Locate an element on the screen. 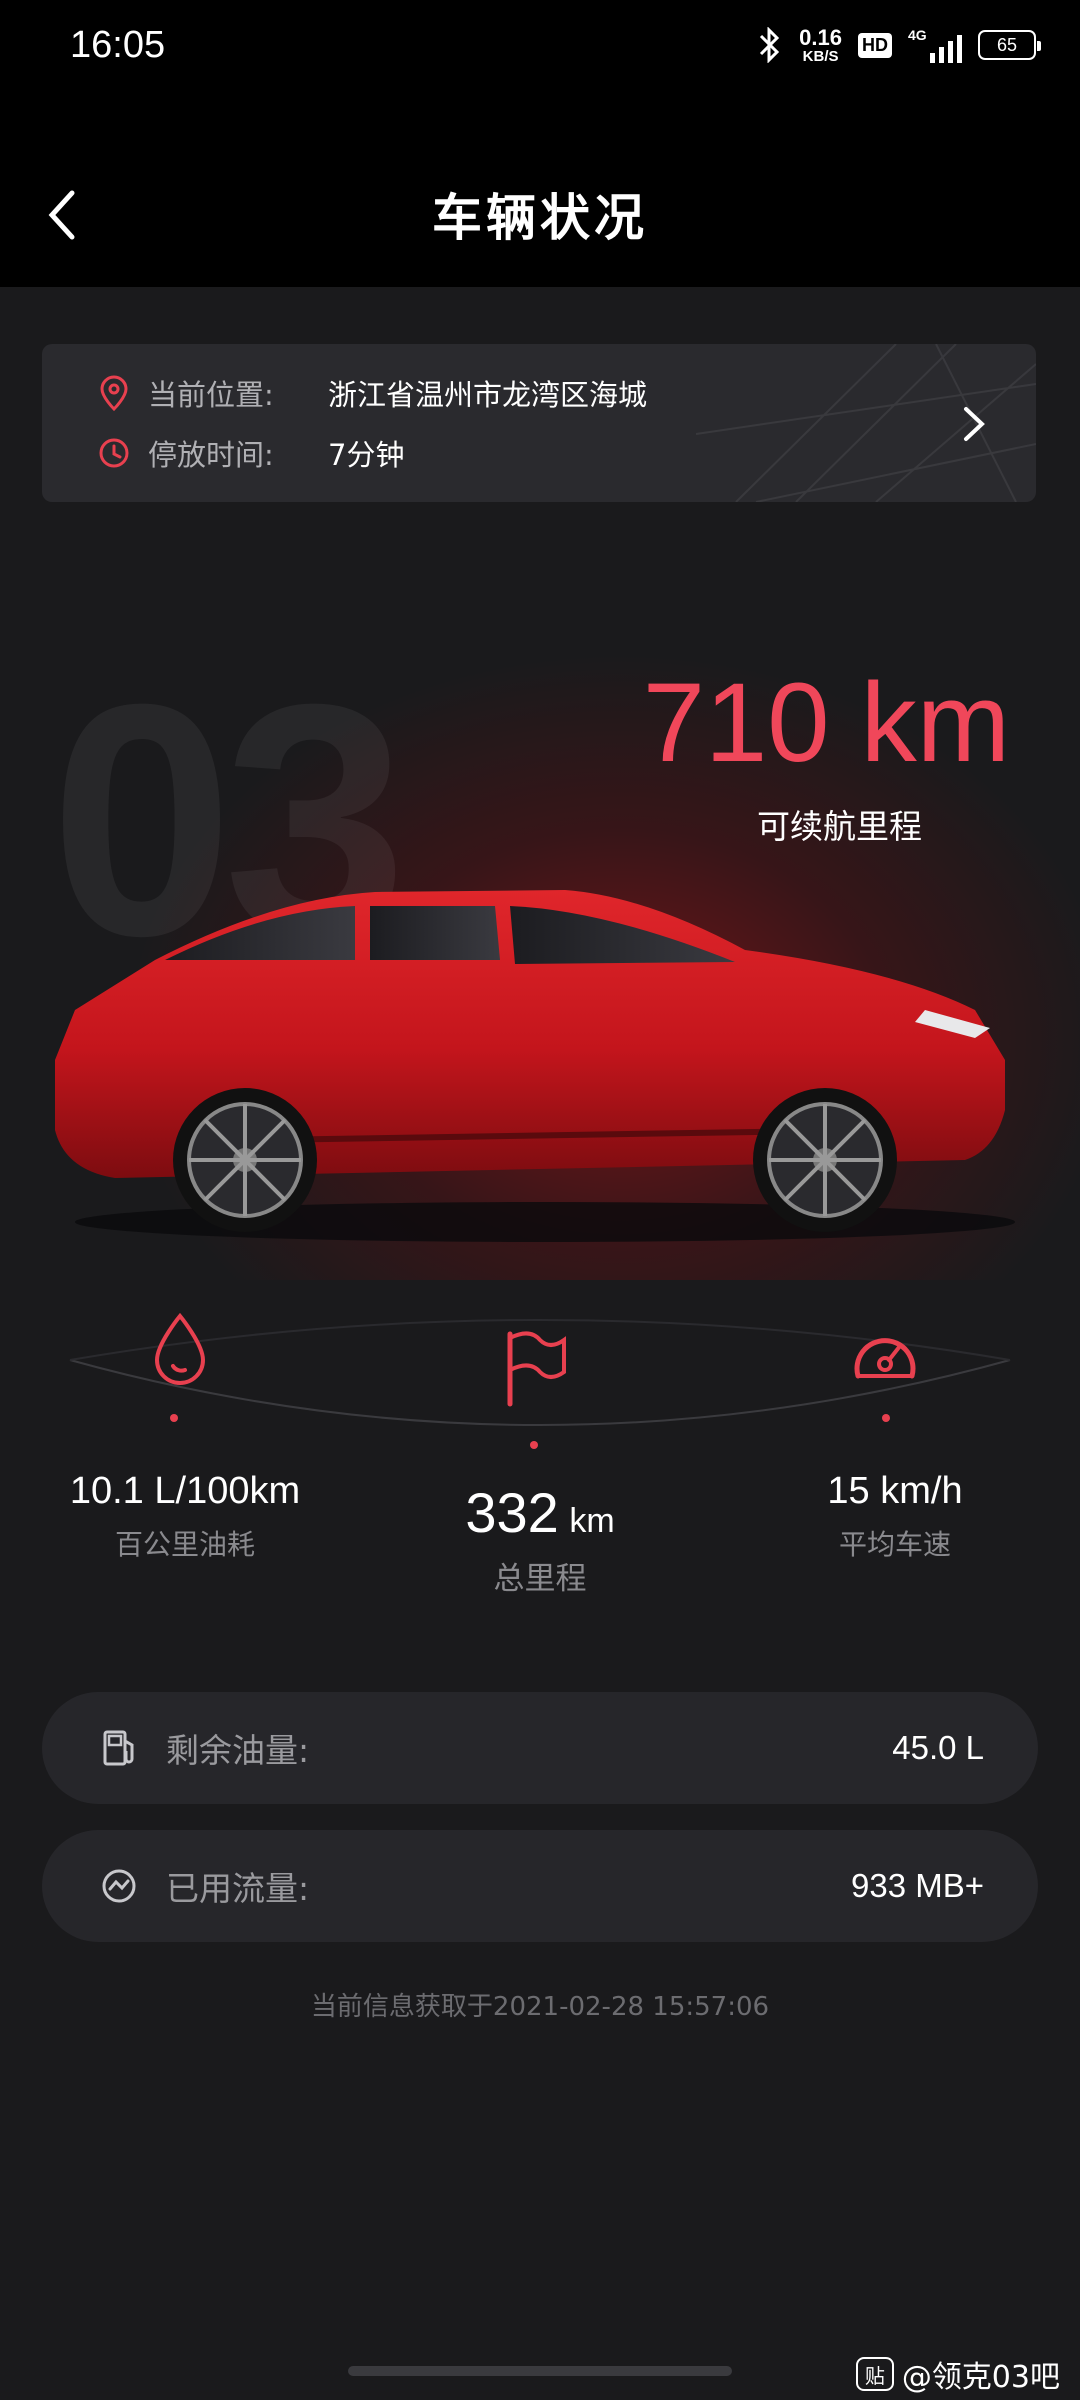 Image resolution: width=1080 pixels, height=2400 pixels. credit-text: @领克03吧 is located at coordinates (980, 2377).